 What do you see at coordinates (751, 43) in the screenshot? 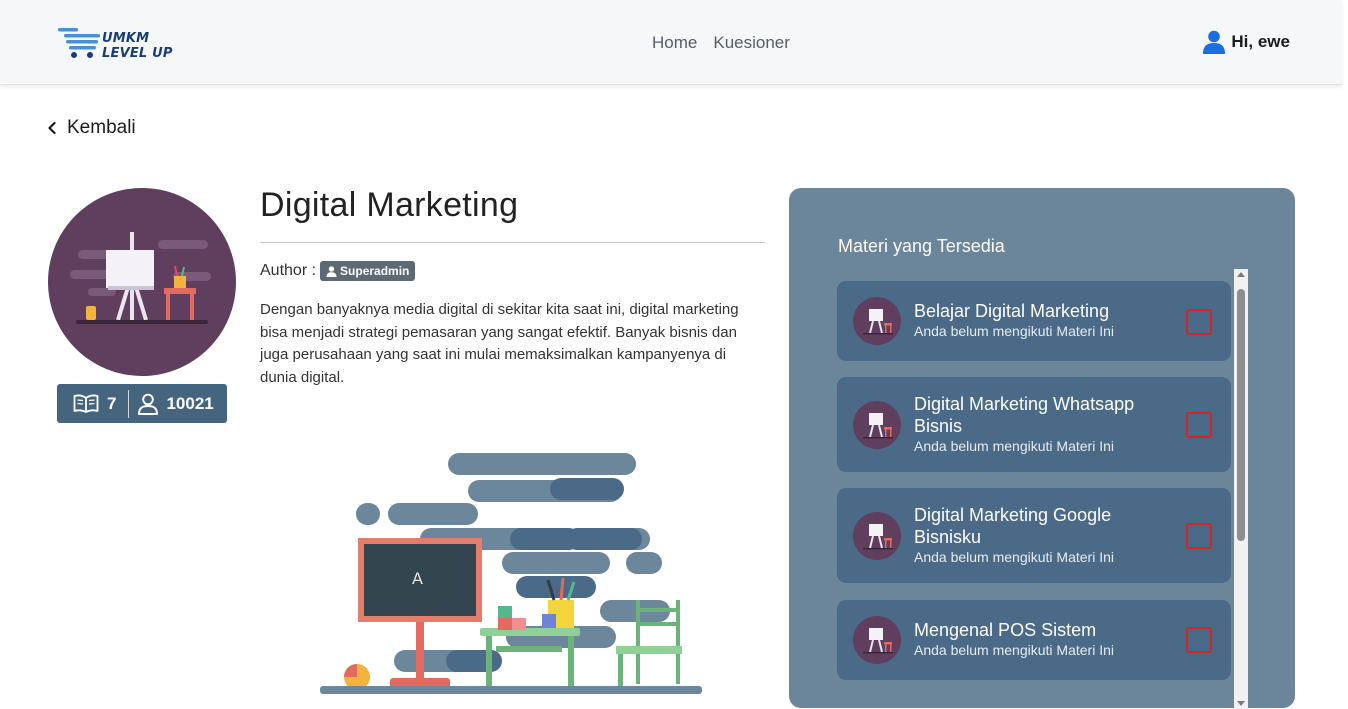
I see `nav-link-kuesioner: Kuesioner` at bounding box center [751, 43].